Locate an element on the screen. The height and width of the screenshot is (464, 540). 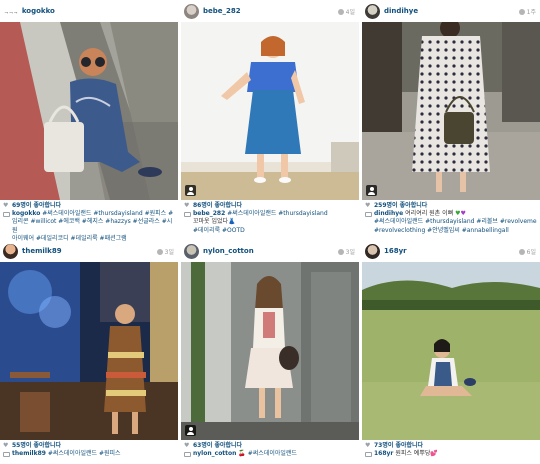
caption-username: kogokko is located at coordinates (26, 213).